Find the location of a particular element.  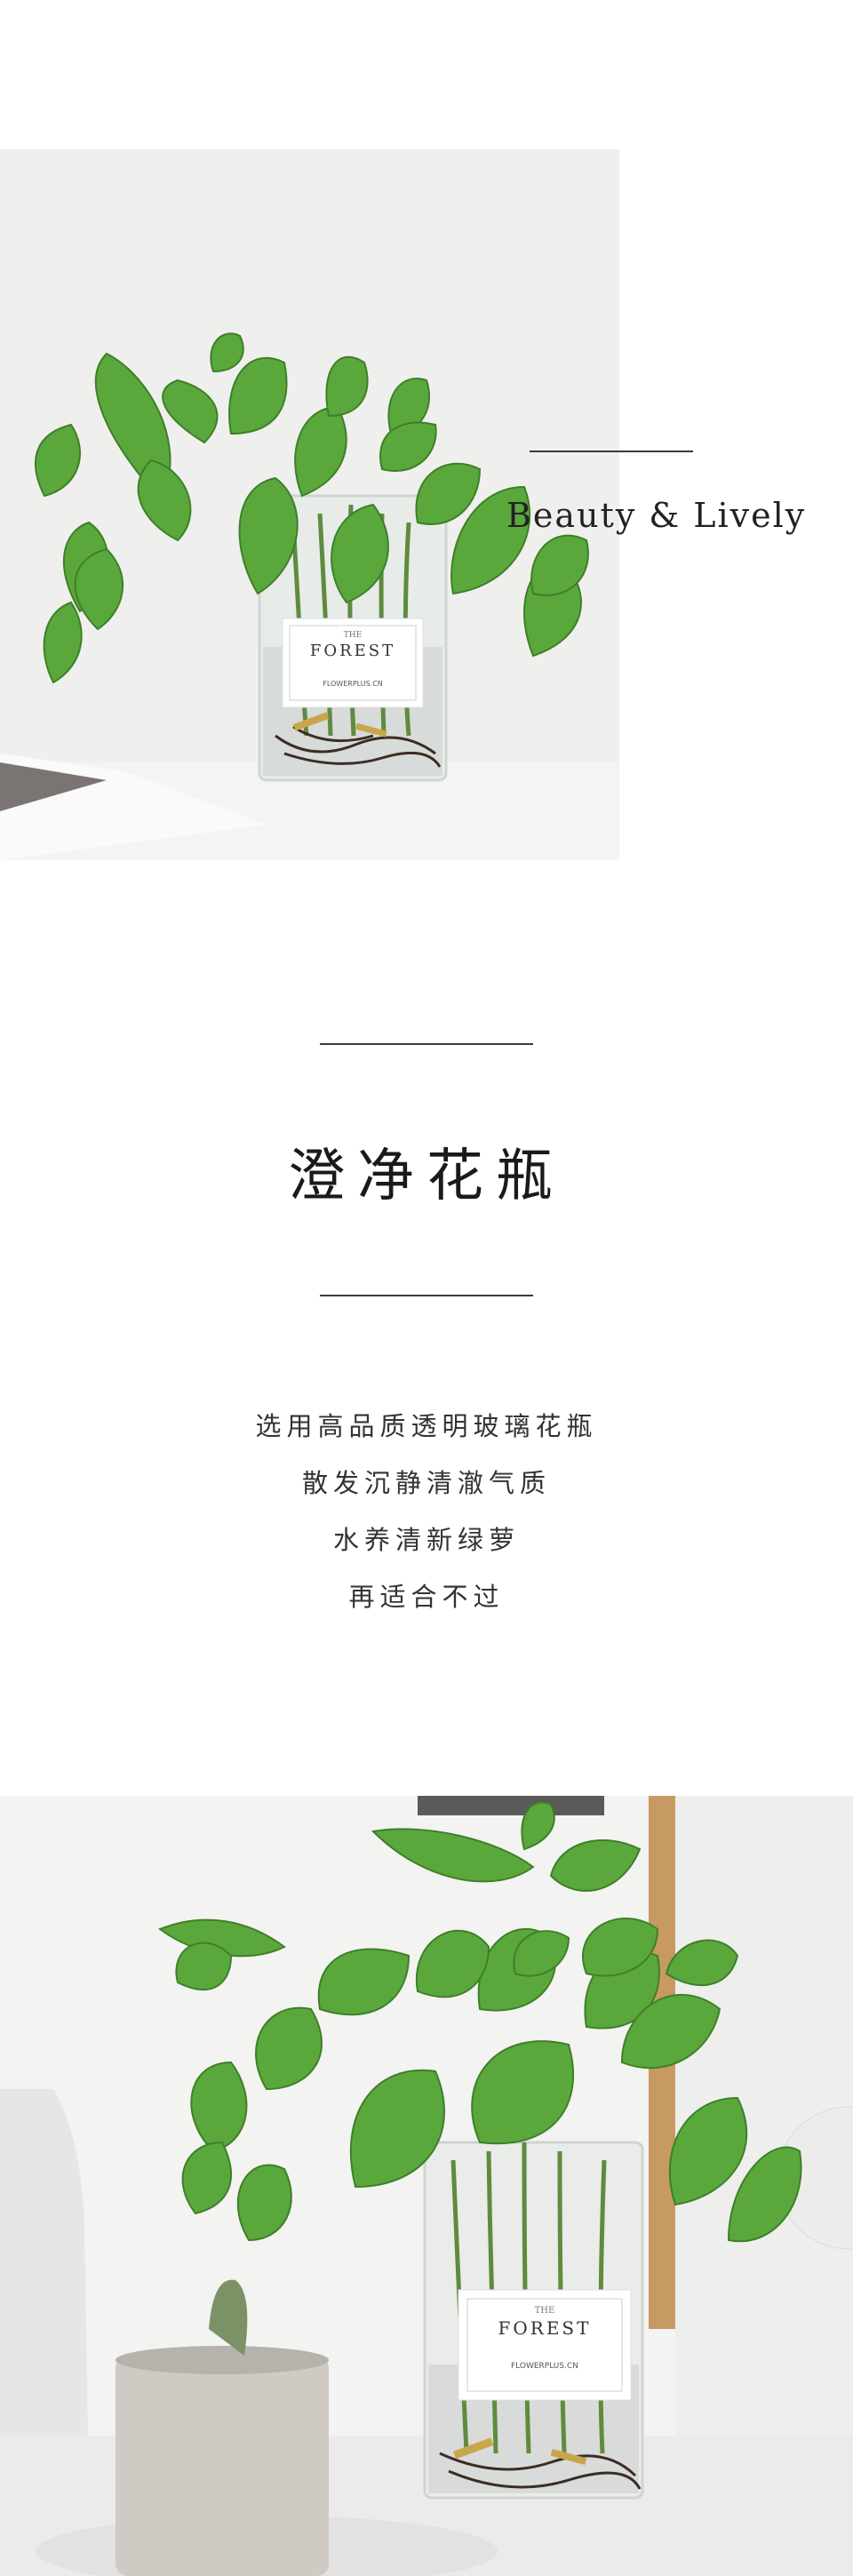

title-bottom-rule is located at coordinates (426, 1295).